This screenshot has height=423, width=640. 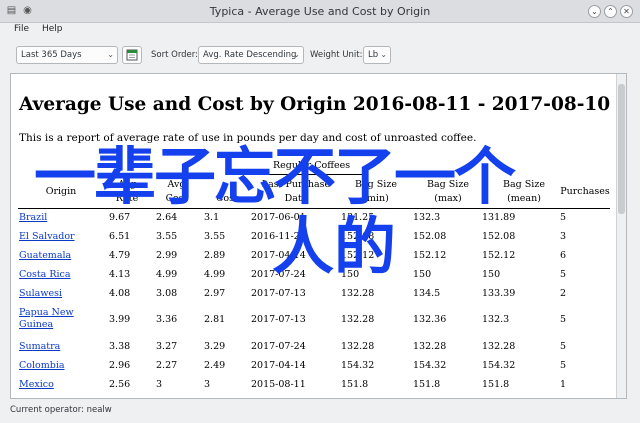 I want to click on cell-cost: 2.89, so click(x=215, y=255).